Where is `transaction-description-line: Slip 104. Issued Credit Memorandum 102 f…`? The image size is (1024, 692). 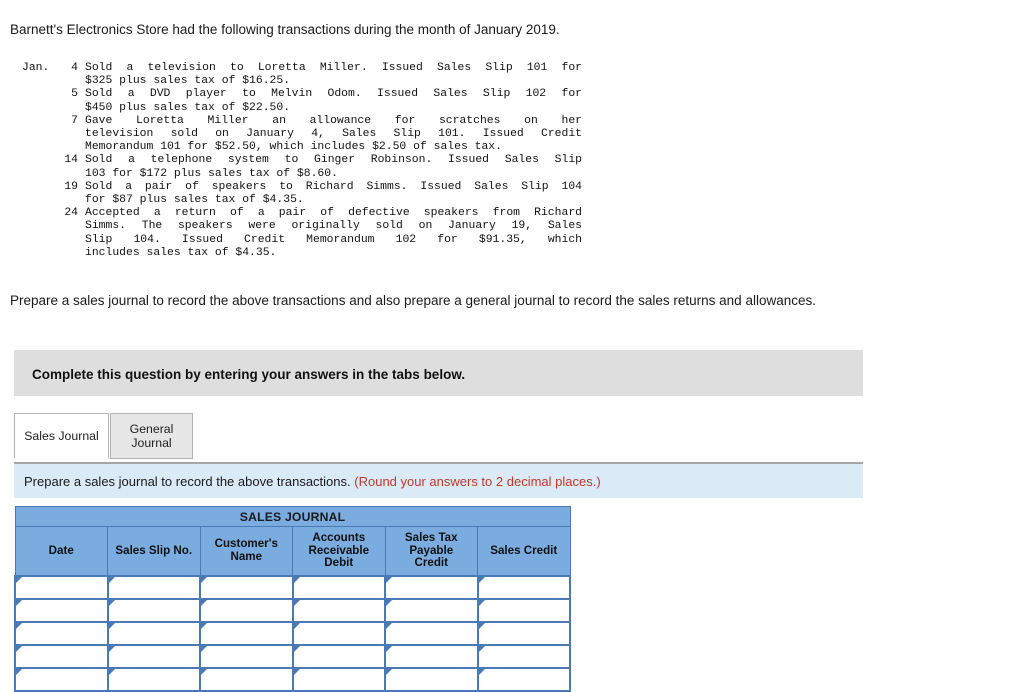 transaction-description-line: Slip 104. Issued Credit Memorandum 102 f… is located at coordinates (333, 239).